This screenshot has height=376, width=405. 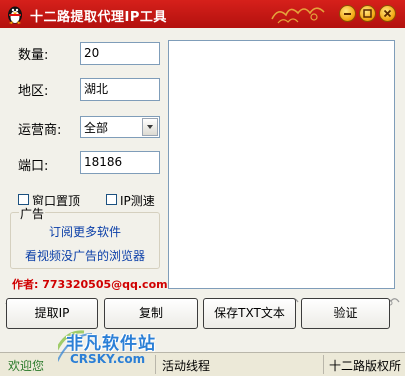 I want to click on region-input: 湖北, so click(x=120, y=89).